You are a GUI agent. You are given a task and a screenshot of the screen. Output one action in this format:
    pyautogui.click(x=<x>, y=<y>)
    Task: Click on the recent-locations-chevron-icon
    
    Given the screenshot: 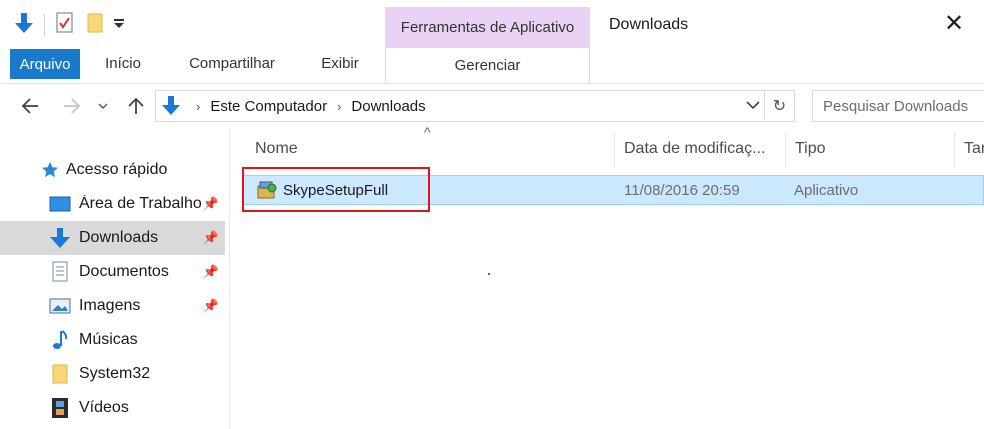 What is the action you would take?
    pyautogui.click(x=103, y=106)
    